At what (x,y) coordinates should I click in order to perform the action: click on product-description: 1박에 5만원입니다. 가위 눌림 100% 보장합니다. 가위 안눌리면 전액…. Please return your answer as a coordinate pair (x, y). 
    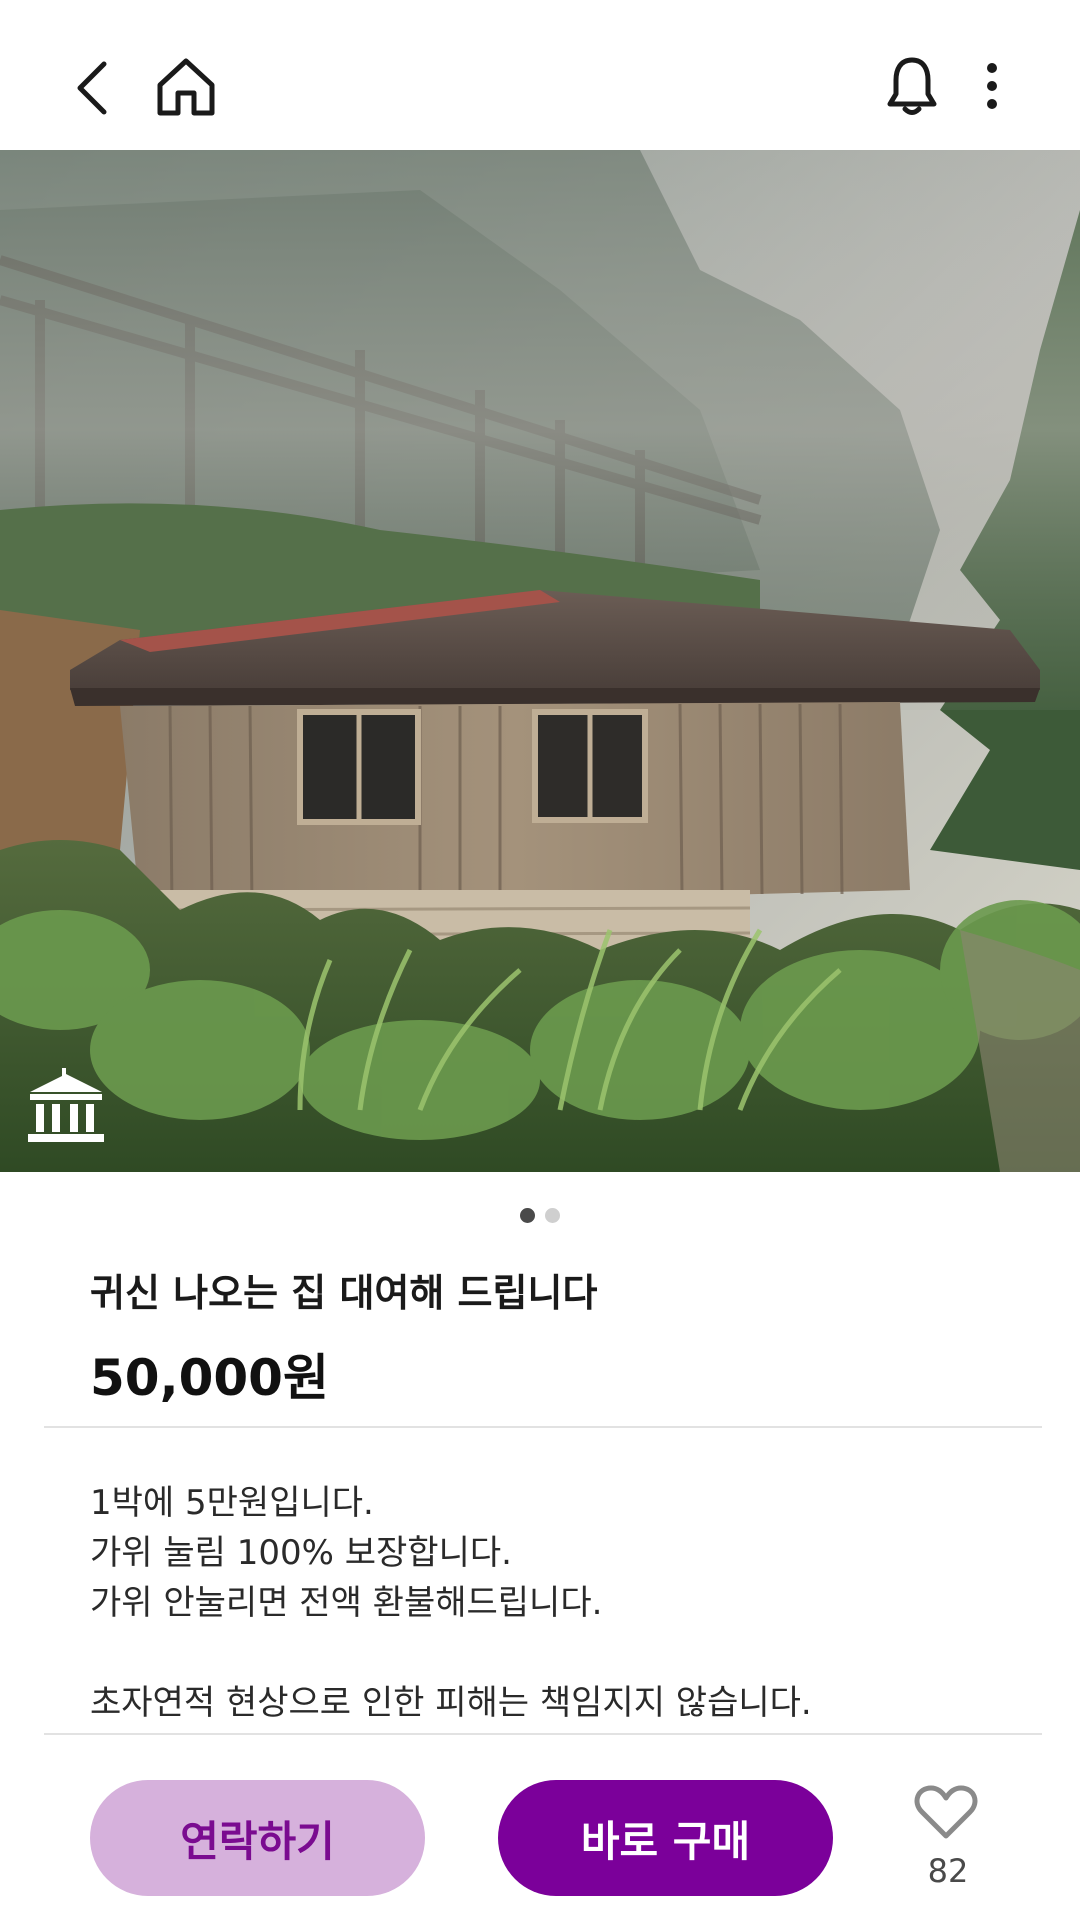
    Looking at the image, I should click on (560, 1603).